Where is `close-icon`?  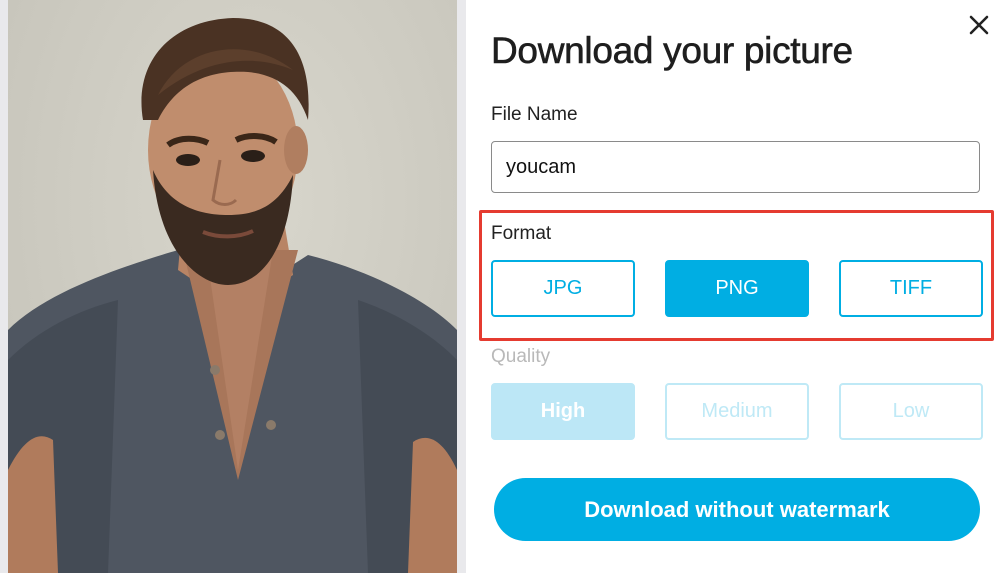 close-icon is located at coordinates (979, 25).